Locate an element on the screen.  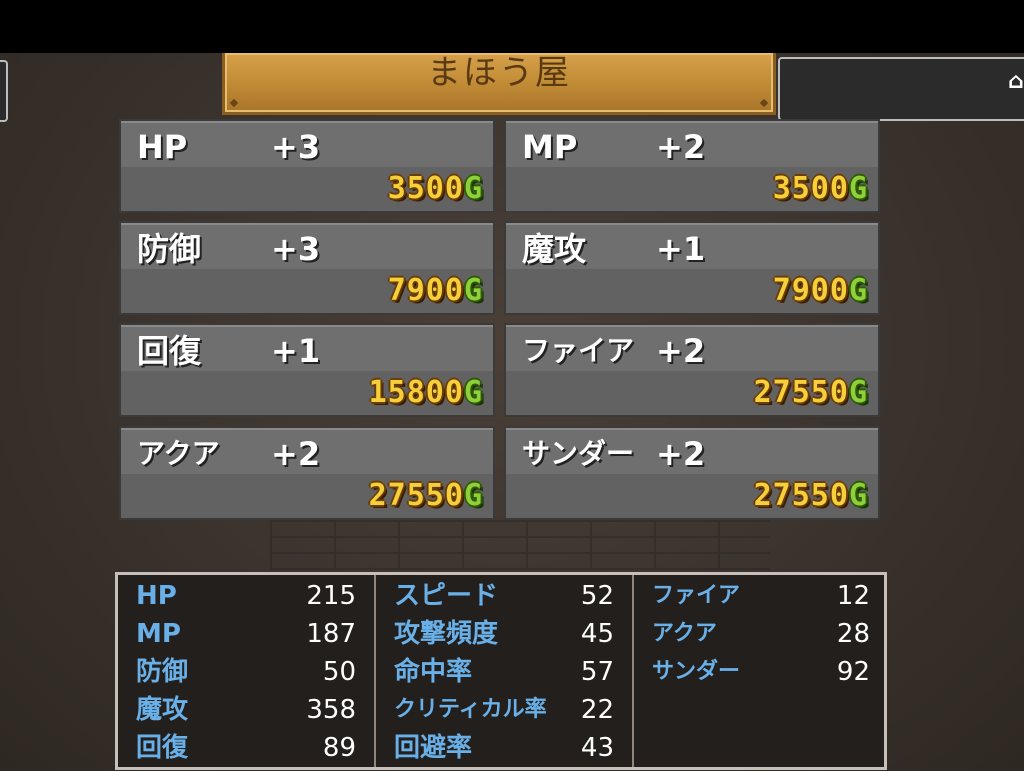
stat-value: 12 is located at coordinates (853, 596).